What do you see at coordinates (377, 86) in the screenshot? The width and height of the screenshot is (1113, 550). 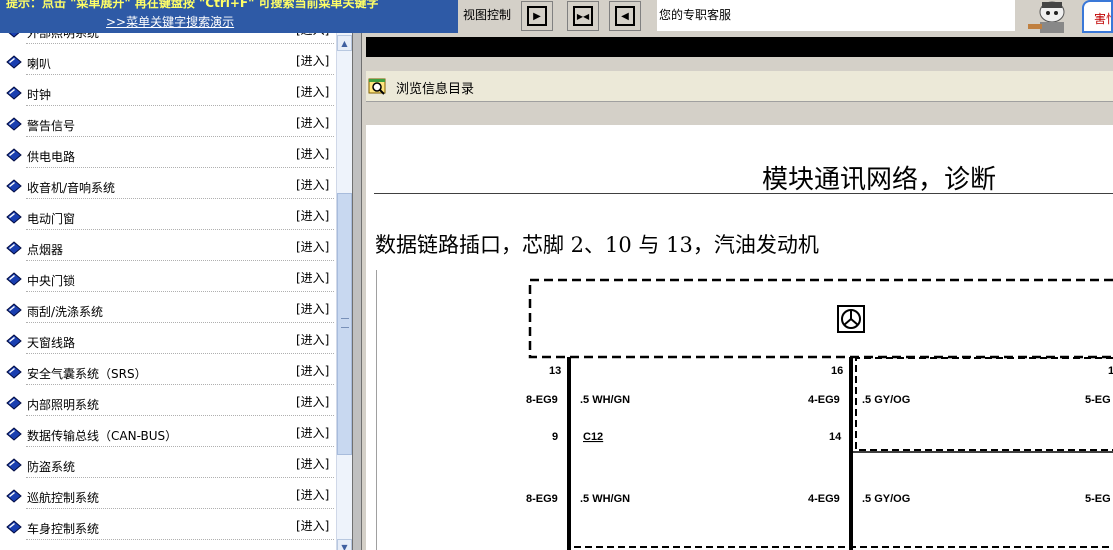 I see `magnifier-book-icon` at bounding box center [377, 86].